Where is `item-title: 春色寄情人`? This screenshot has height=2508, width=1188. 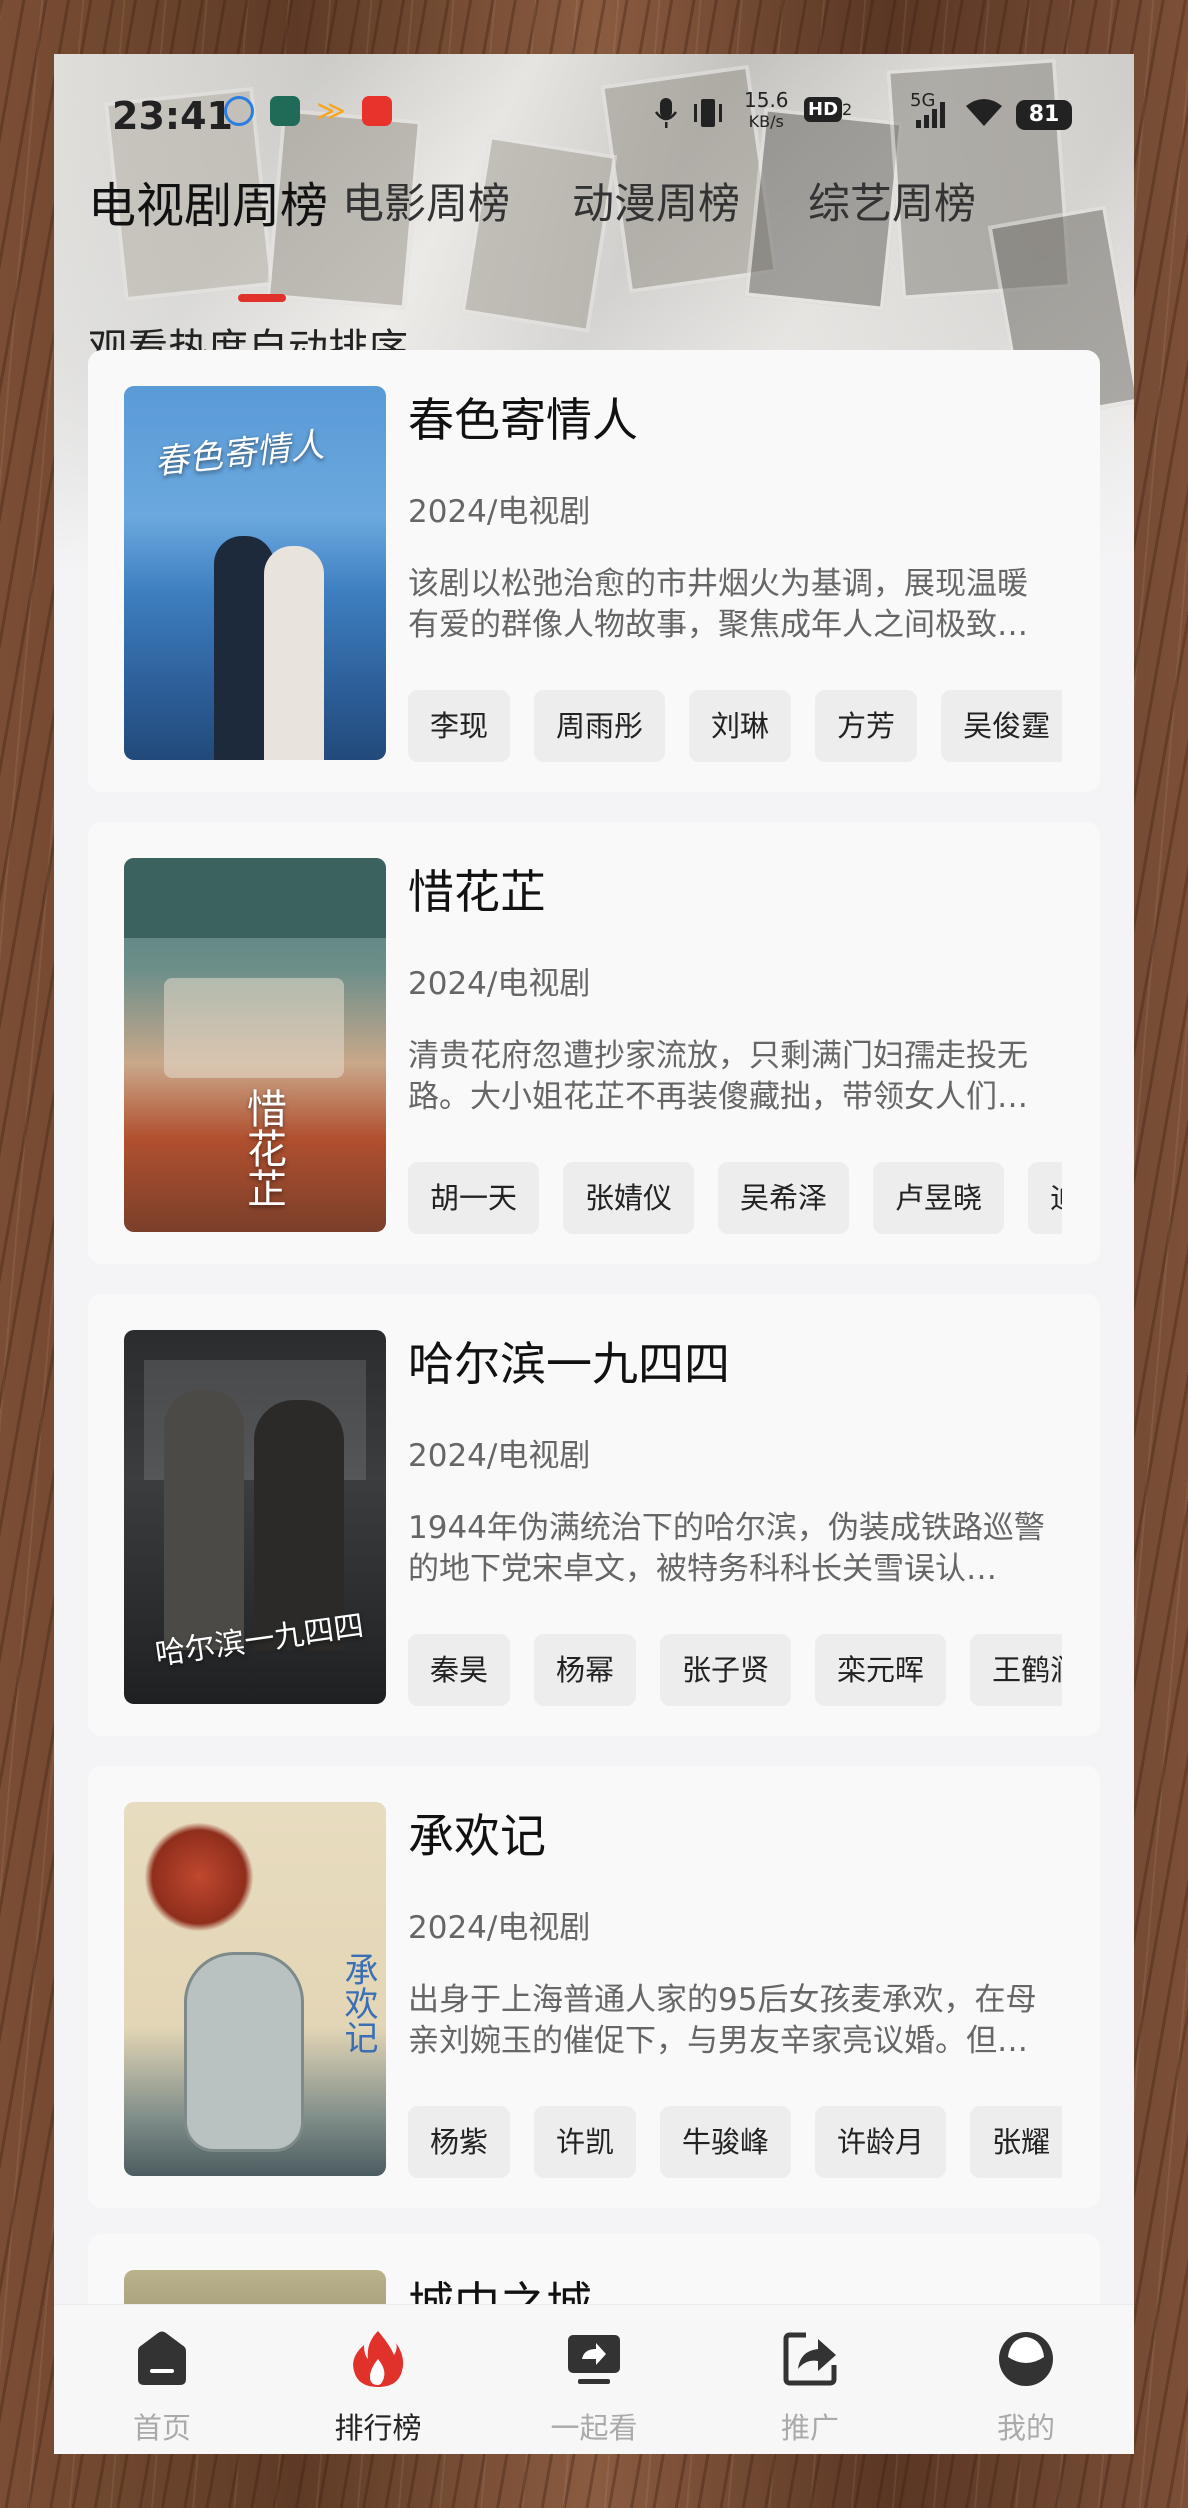 item-title: 春色寄情人 is located at coordinates (523, 417).